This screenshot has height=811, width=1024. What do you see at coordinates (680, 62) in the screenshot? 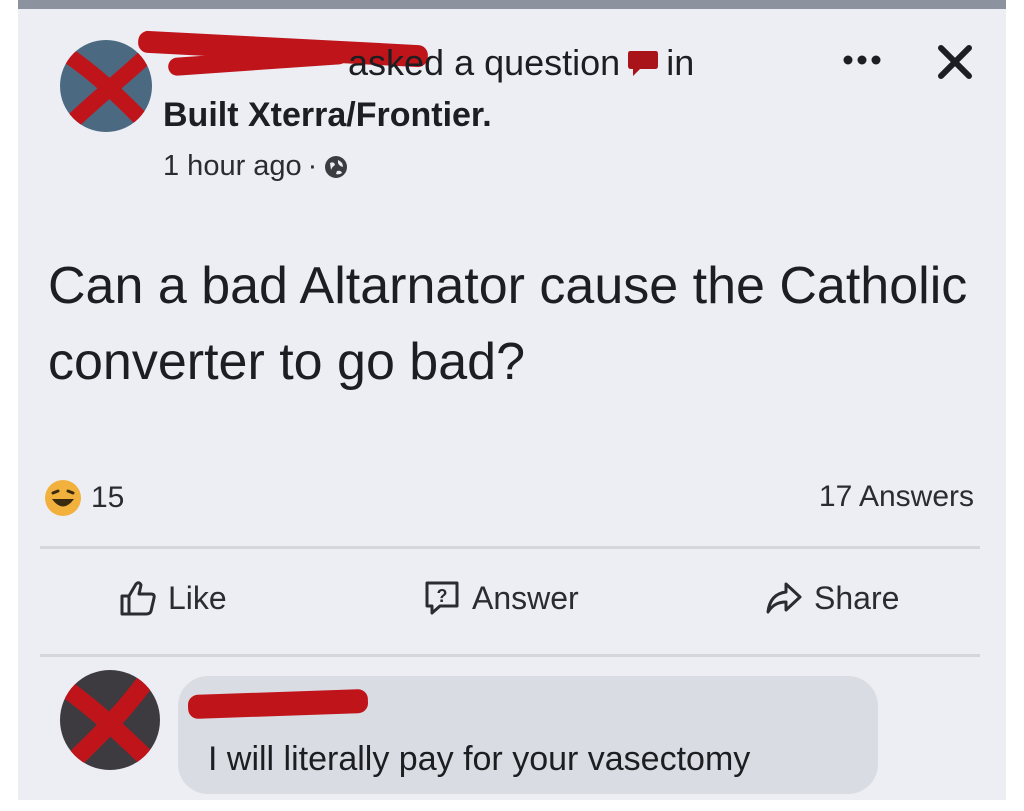
I see `header-in-text: in` at bounding box center [680, 62].